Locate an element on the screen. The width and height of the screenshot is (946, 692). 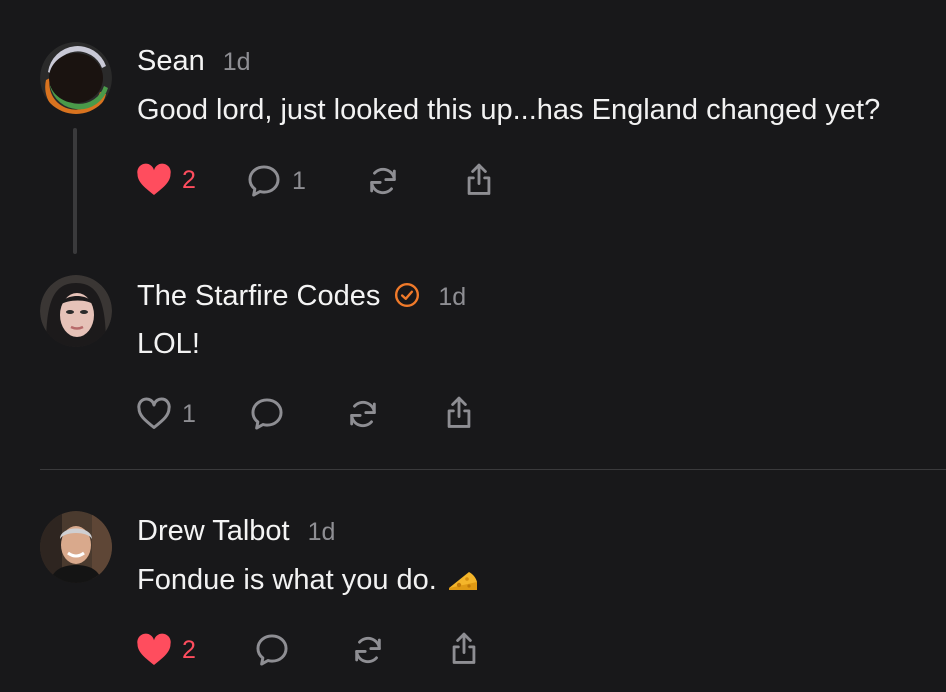
comment-header: The Starfire Codes 1d is located at coordinates (301, 296).